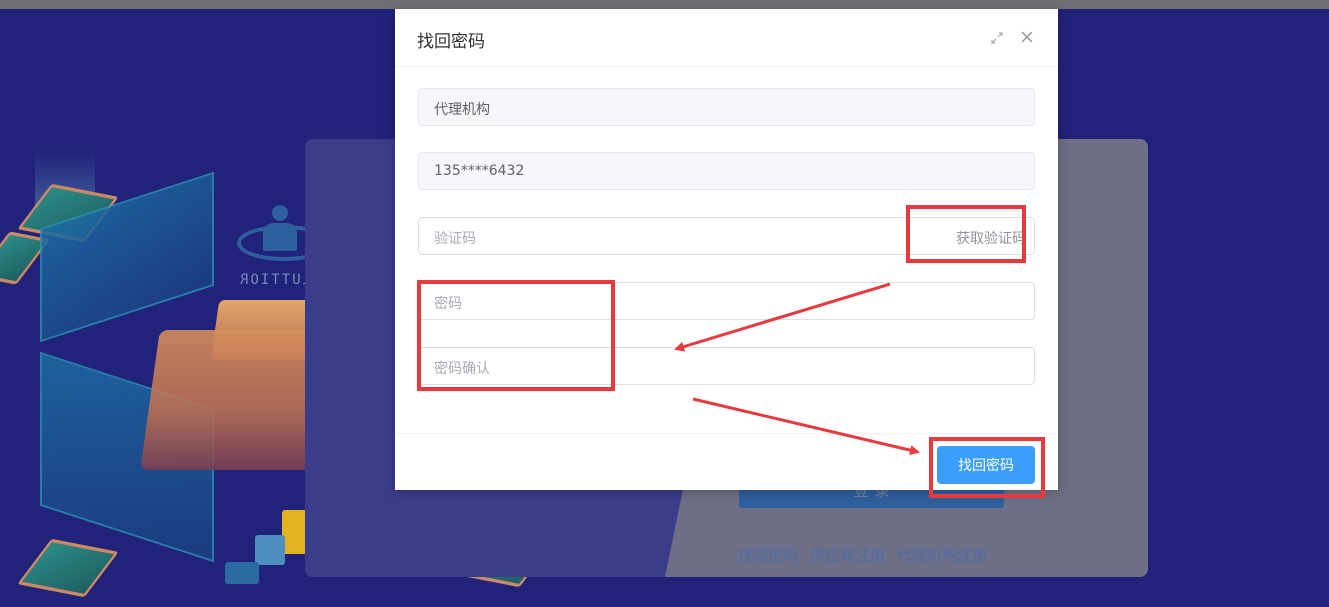 The width and height of the screenshot is (1329, 607). Describe the element at coordinates (797, 369) in the screenshot. I see `annotation-arrows` at that location.